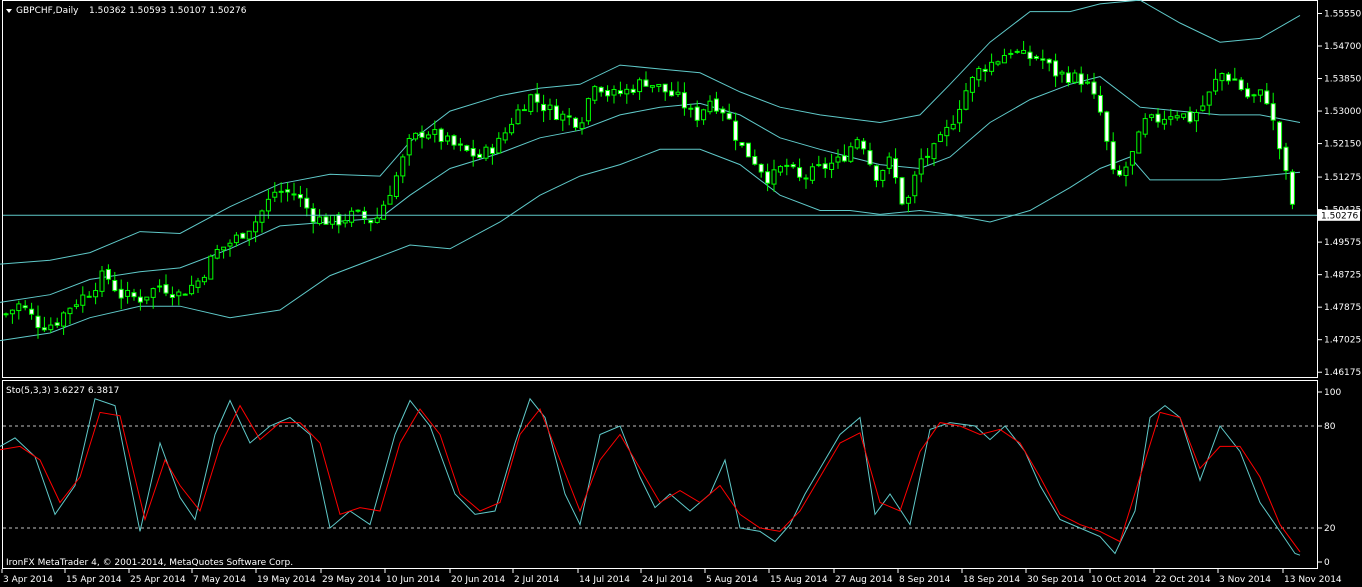  What do you see at coordinates (168, 11) in the screenshot?
I see `ohlc-values: 1.50362 1.50593 1.50107 1.50276` at bounding box center [168, 11].